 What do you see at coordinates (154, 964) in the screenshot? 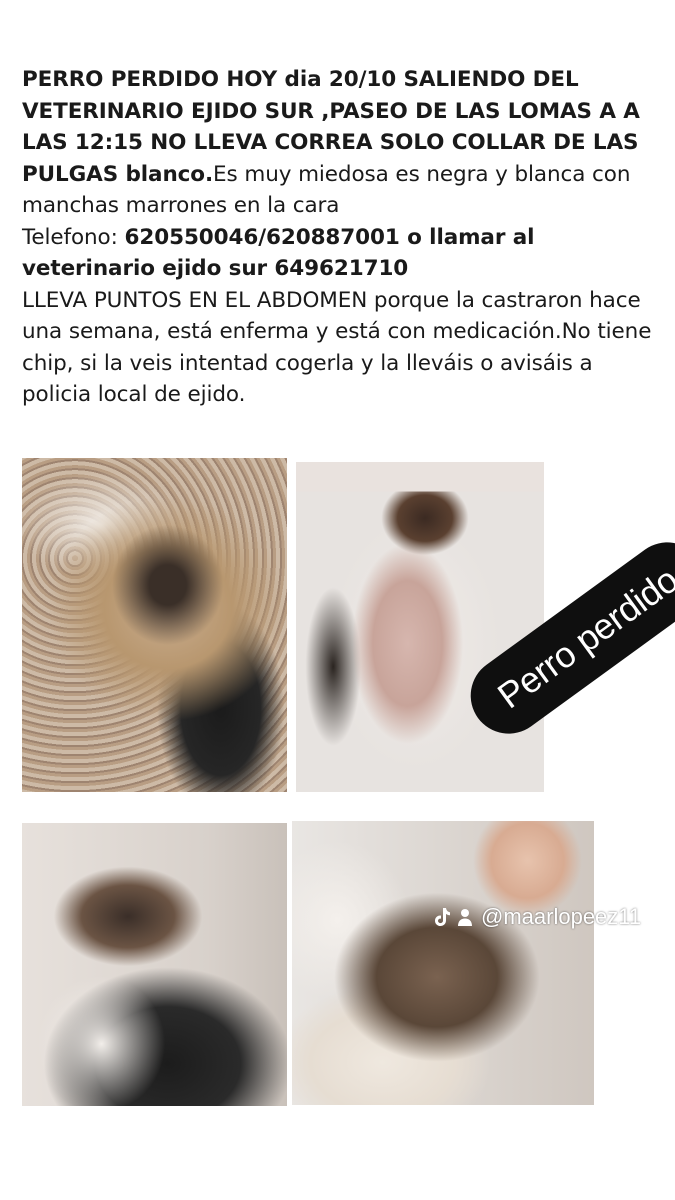
I see `dog-photo-portrait` at bounding box center [154, 964].